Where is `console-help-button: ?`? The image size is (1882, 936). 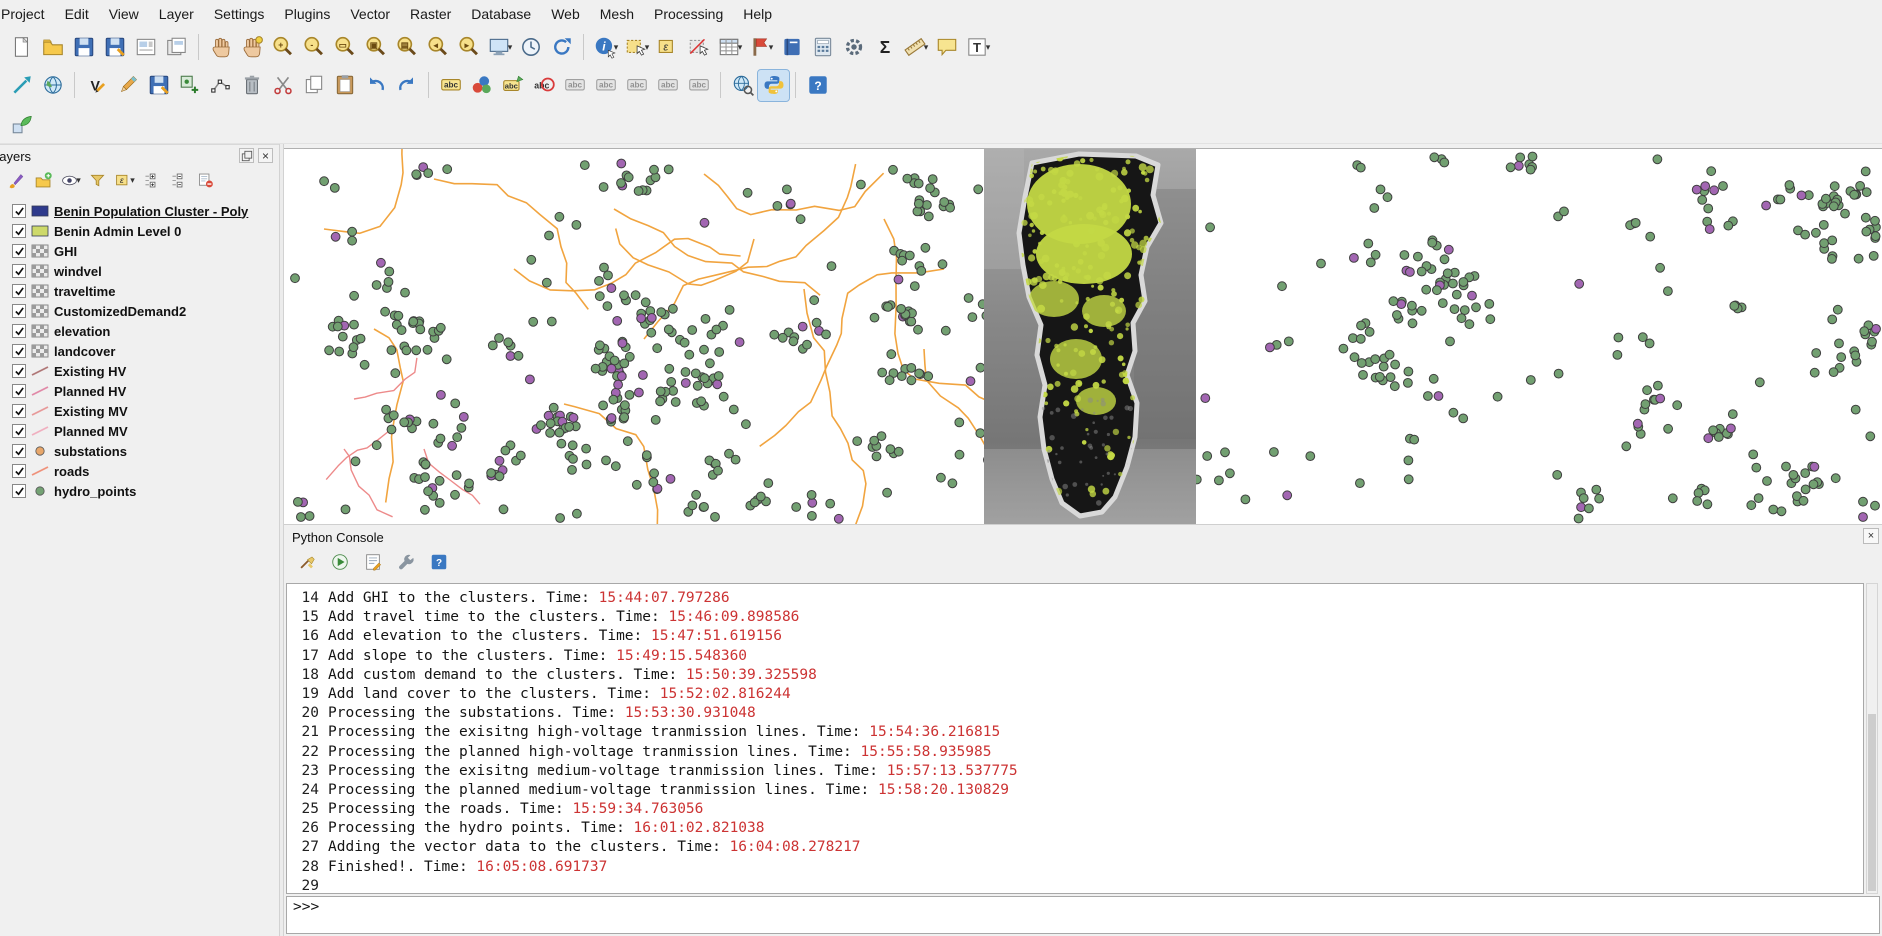 console-help-button: ? is located at coordinates (438, 562).